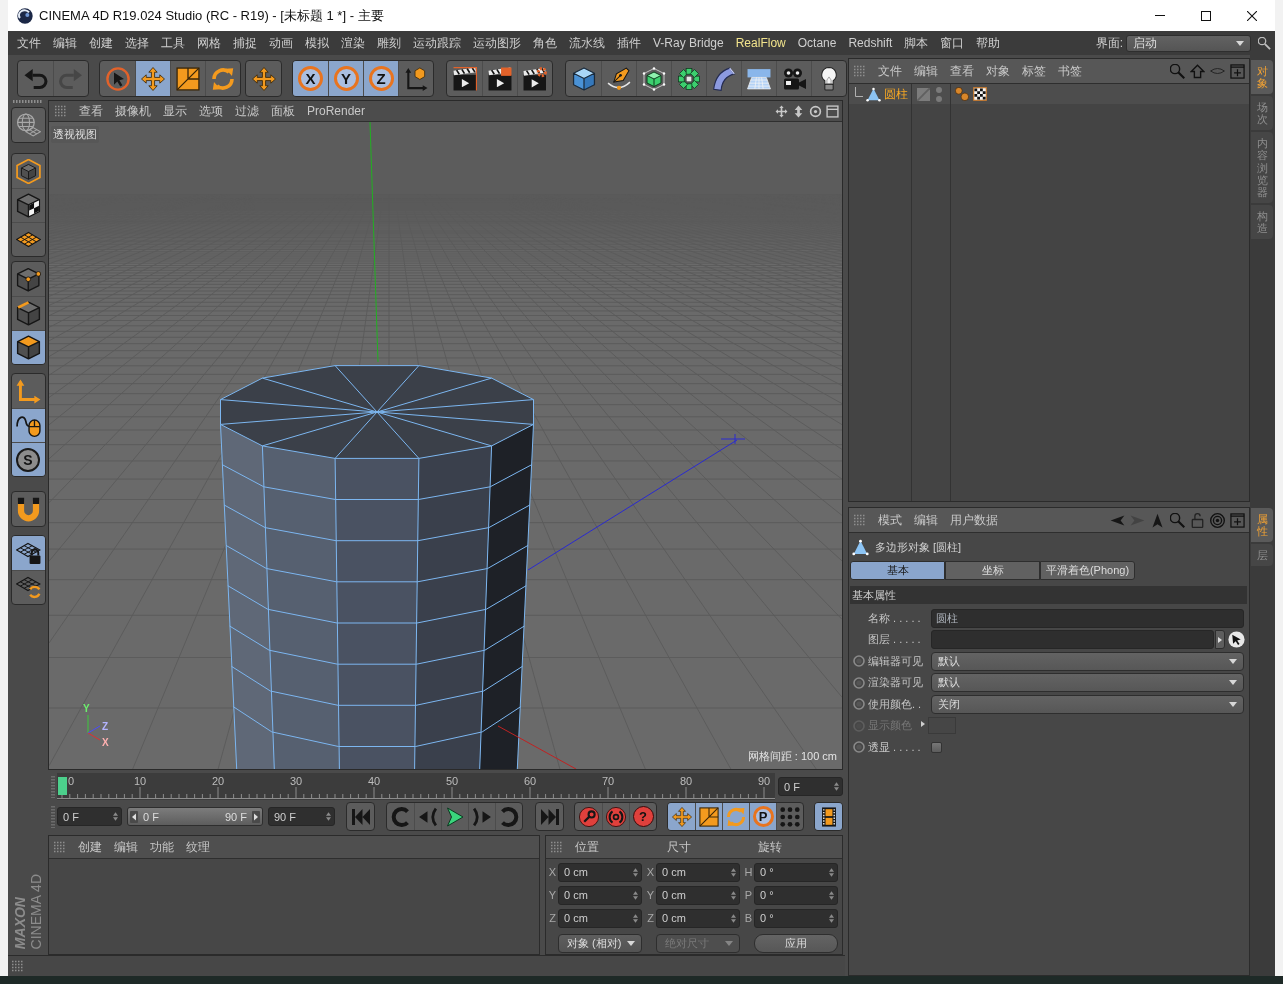 The width and height of the screenshot is (1283, 984). I want to click on house-icon, so click(1197, 71).